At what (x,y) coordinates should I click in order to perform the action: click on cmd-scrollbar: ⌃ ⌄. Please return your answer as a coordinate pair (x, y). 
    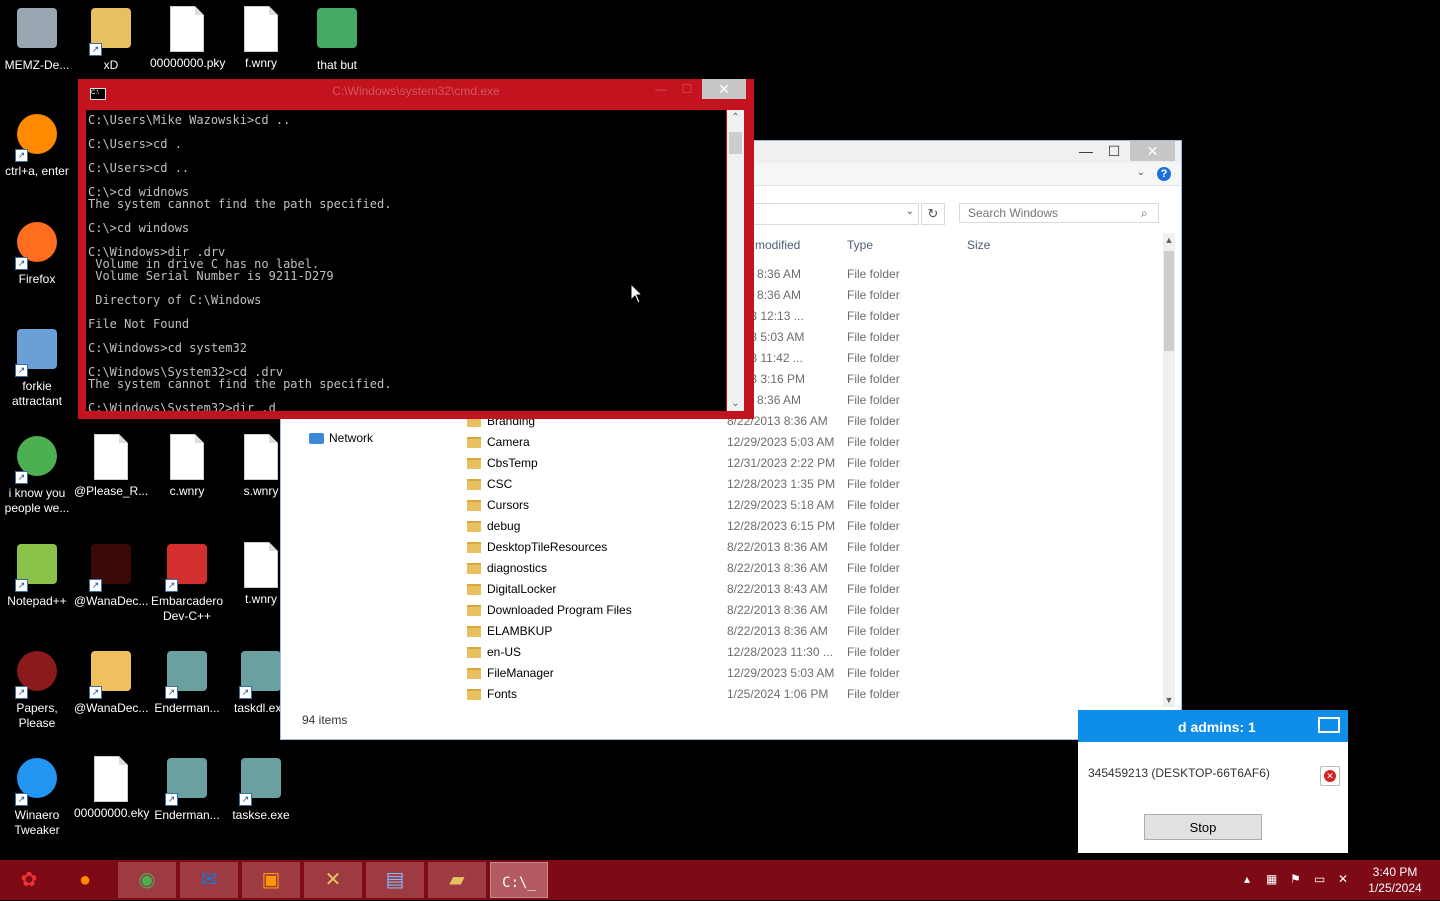
    Looking at the image, I should click on (735, 260).